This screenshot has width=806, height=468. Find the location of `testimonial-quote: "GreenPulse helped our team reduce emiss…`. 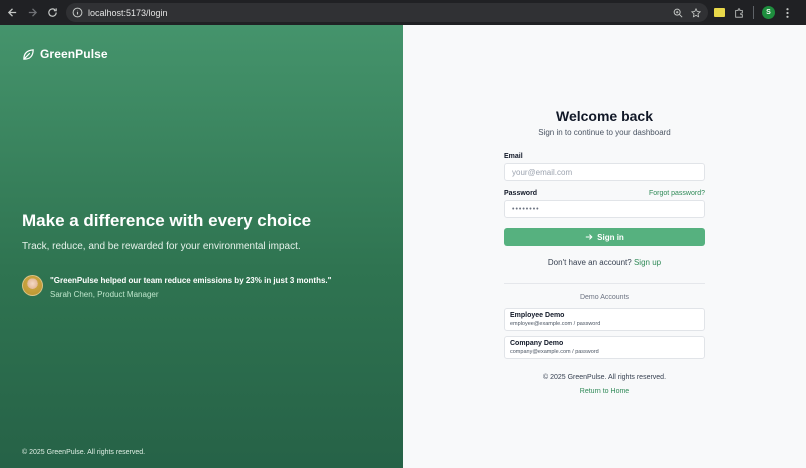

testimonial-quote: "GreenPulse helped our team reduce emiss… is located at coordinates (191, 280).